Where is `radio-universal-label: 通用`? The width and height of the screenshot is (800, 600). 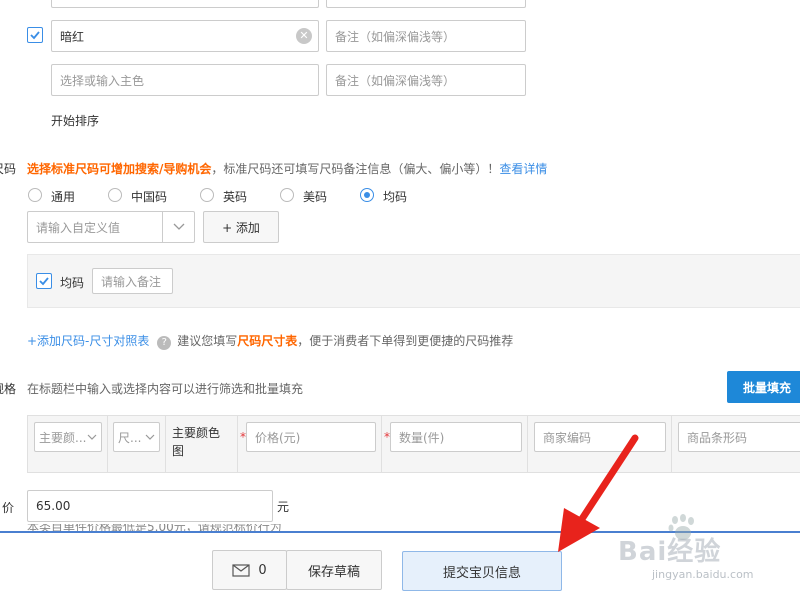
radio-universal-label: 通用 is located at coordinates (63, 197).